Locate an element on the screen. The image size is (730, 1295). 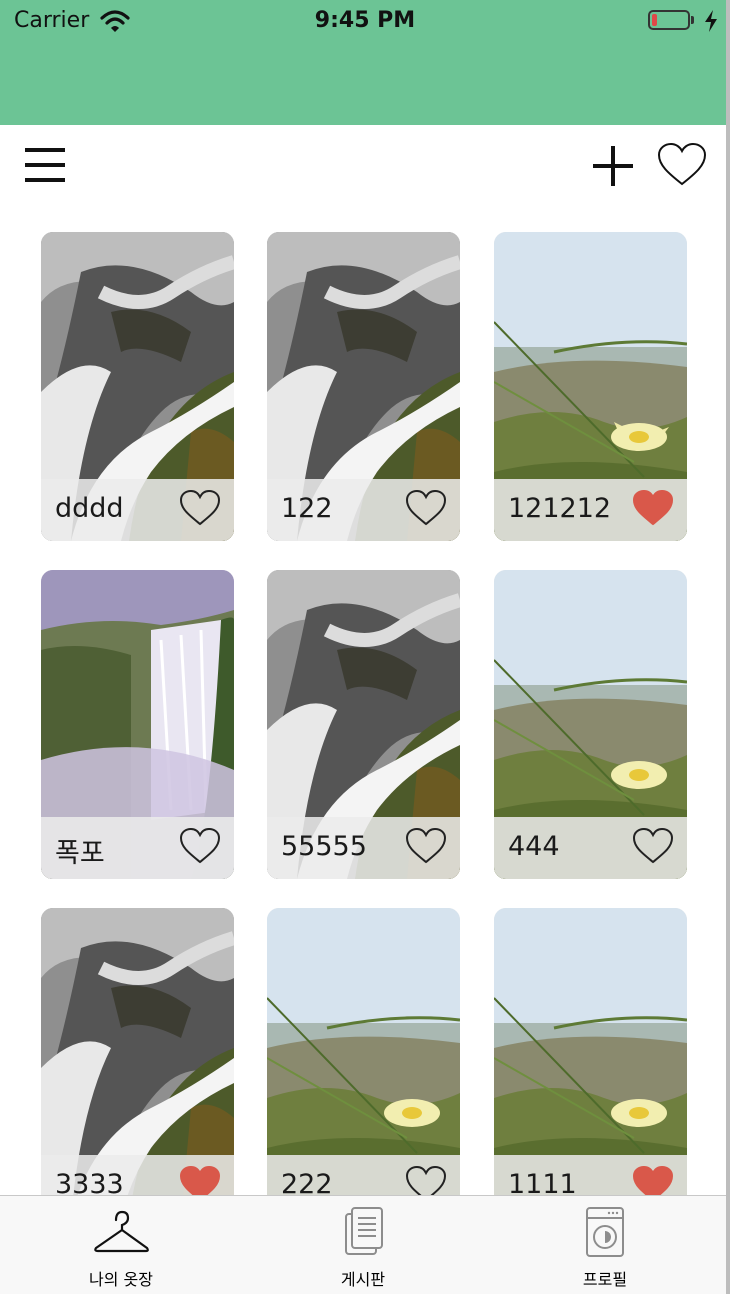
battery-nub is located at coordinates (692, 20).